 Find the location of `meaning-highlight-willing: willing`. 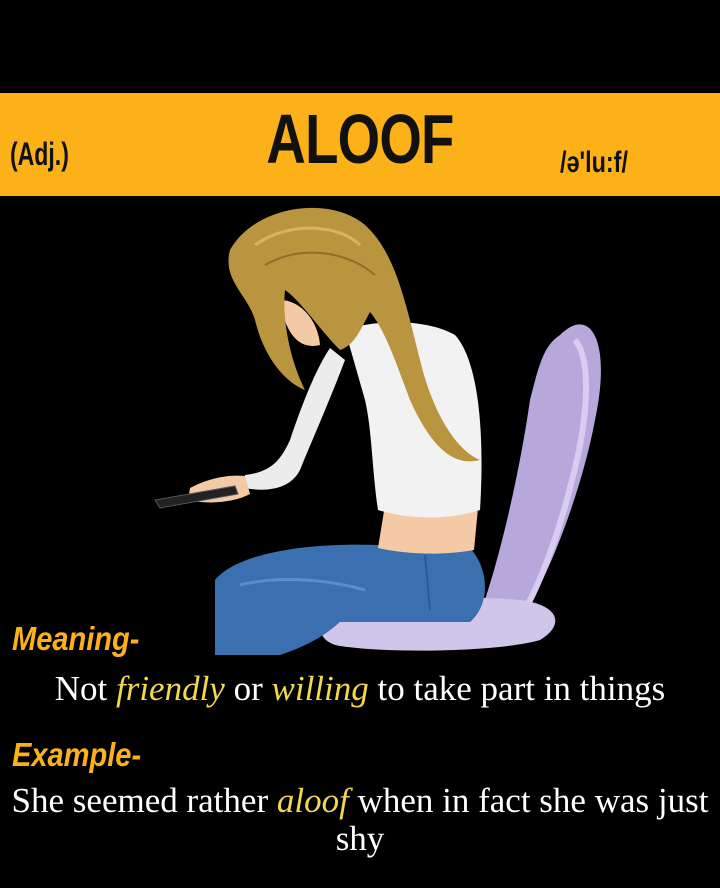

meaning-highlight-willing: willing is located at coordinates (320, 688).